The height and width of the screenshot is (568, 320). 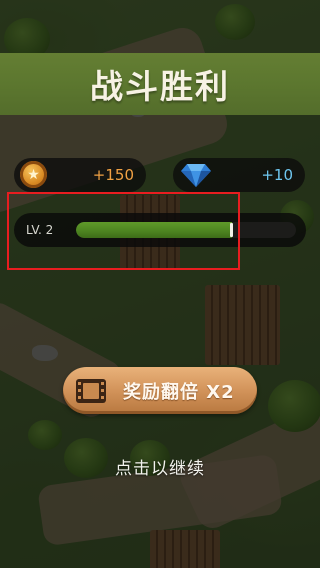 I want to click on title-banner: 战斗胜利, so click(x=160, y=84).